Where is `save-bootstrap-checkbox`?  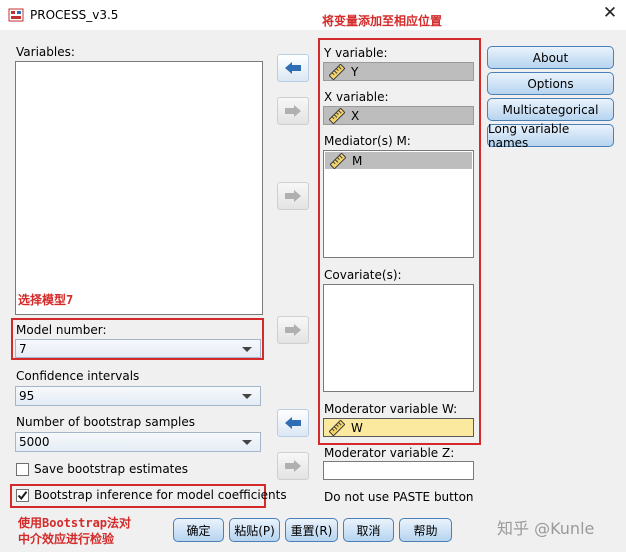 save-bootstrap-checkbox is located at coordinates (22, 469).